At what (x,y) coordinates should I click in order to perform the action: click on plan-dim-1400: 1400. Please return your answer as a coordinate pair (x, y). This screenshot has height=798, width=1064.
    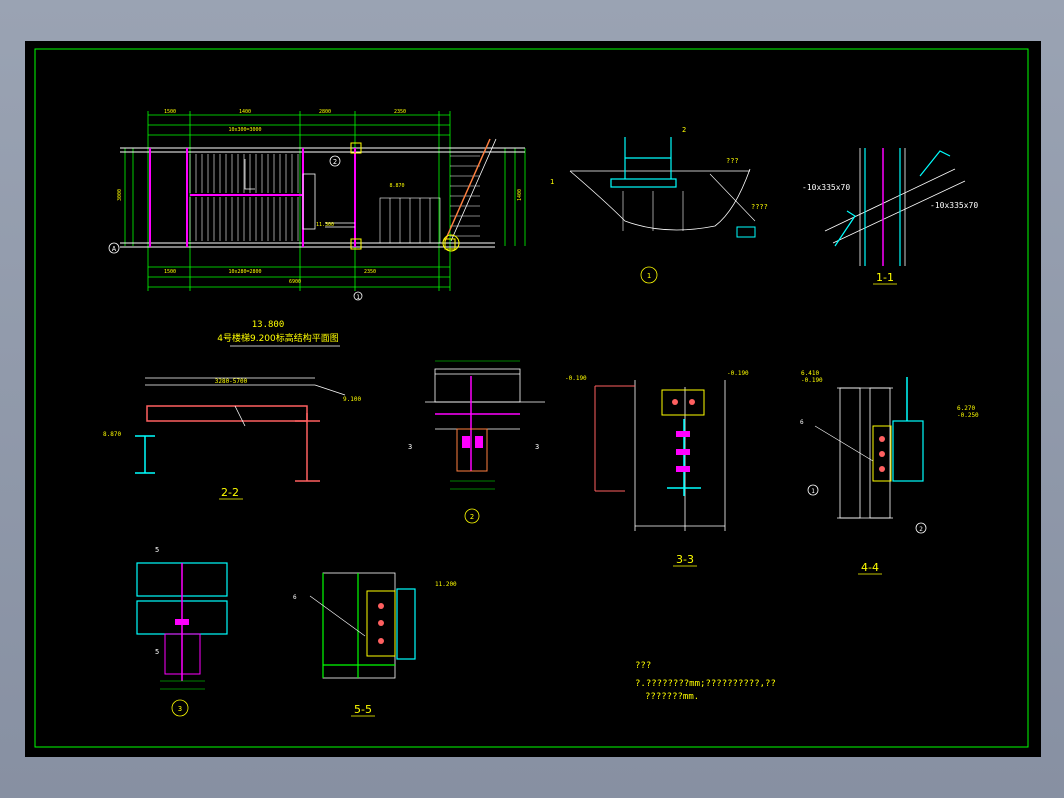
    Looking at the image, I should click on (245, 112).